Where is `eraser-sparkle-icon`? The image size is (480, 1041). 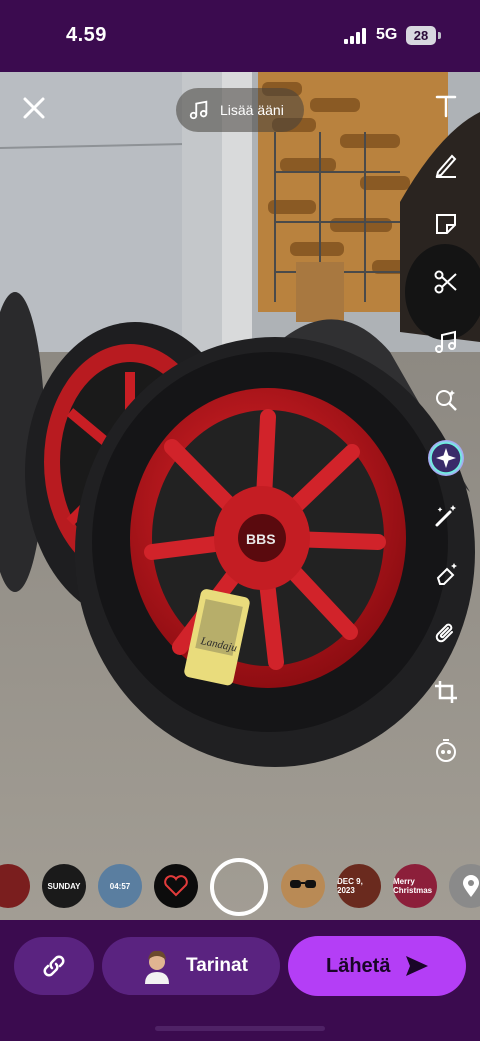
eraser-sparkle-icon is located at coordinates (446, 574).